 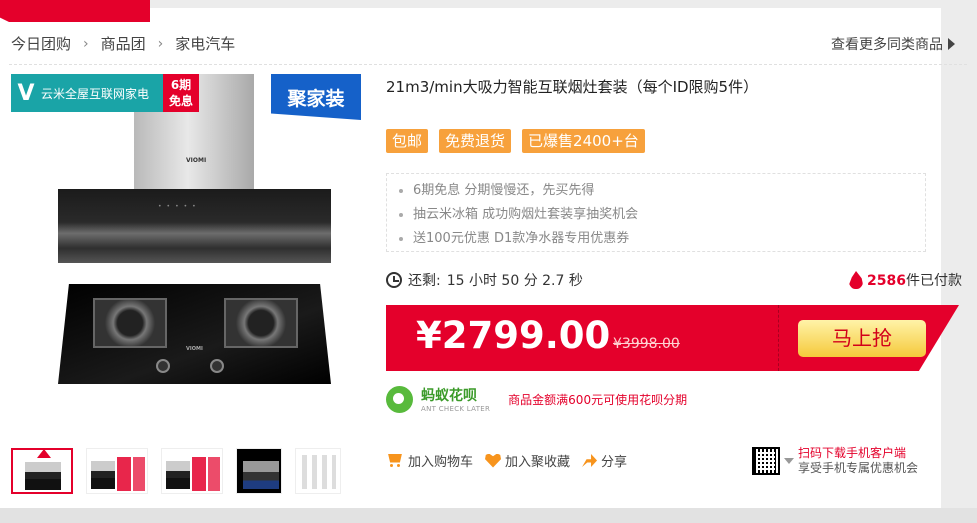 I want to click on more-similar-link: 查看更多同类商品, so click(x=893, y=44).